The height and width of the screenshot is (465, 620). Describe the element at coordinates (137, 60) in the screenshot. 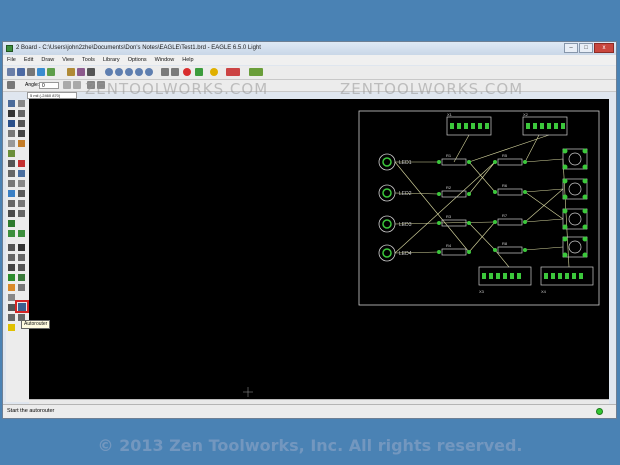

I see `menu-options: Options` at that location.